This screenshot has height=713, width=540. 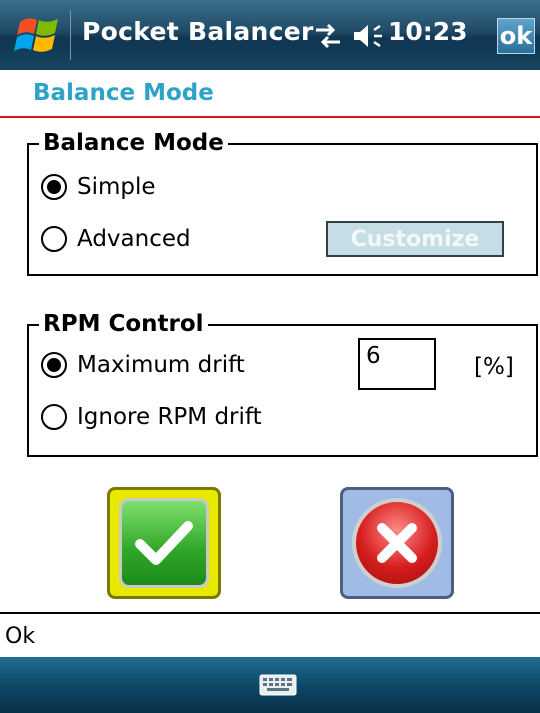 I want to click on customize-button: Customize, so click(x=415, y=239).